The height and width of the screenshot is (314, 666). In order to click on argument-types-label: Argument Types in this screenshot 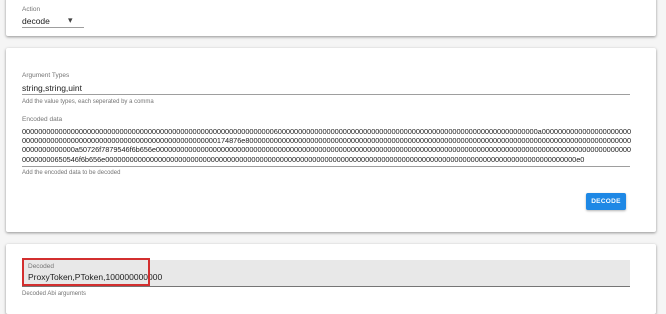, I will do `click(46, 75)`.